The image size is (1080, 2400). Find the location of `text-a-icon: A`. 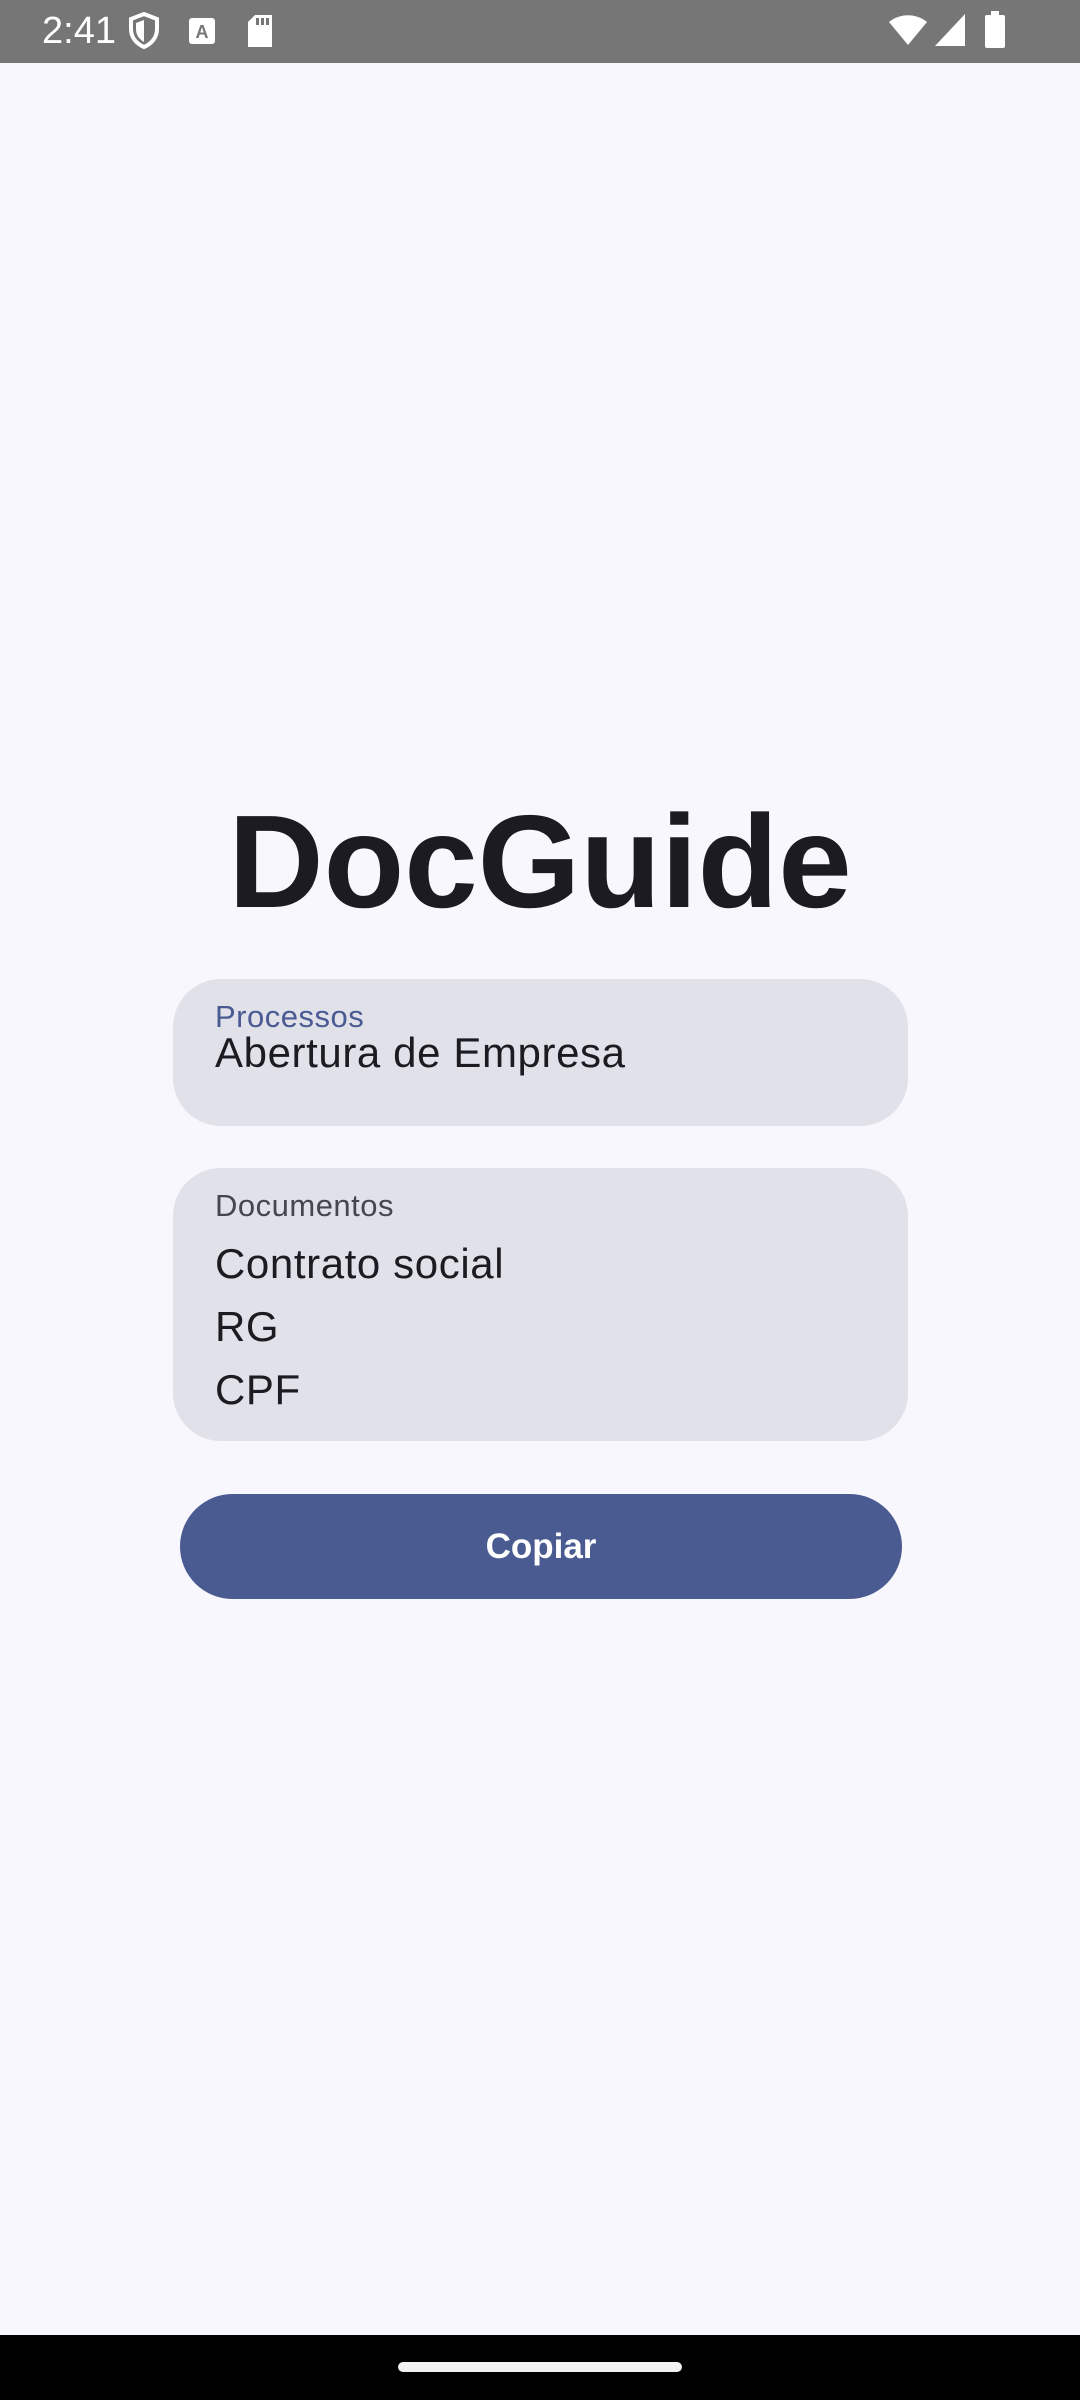

text-a-icon: A is located at coordinates (202, 31).